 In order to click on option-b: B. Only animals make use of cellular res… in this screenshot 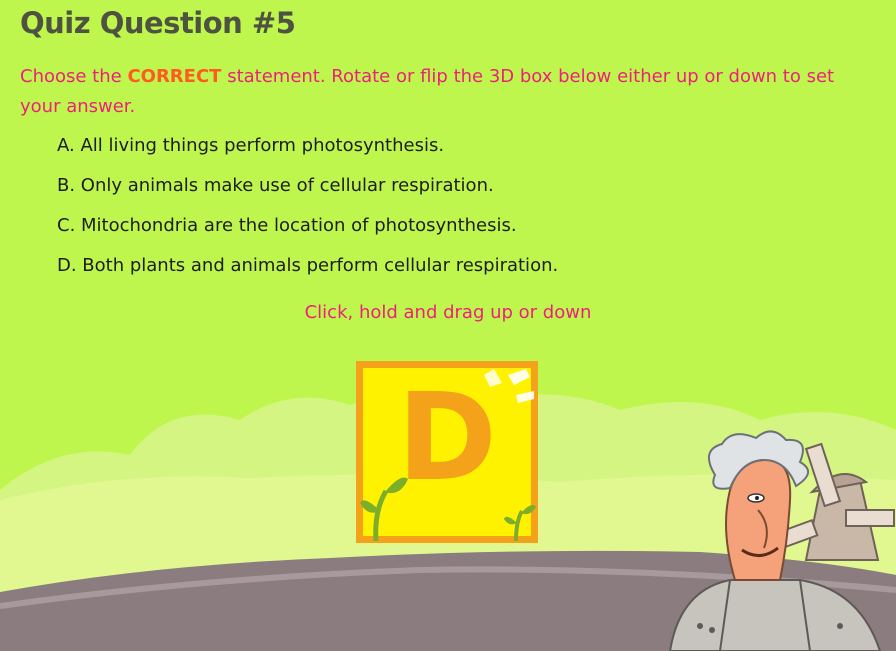, I will do `click(275, 185)`.